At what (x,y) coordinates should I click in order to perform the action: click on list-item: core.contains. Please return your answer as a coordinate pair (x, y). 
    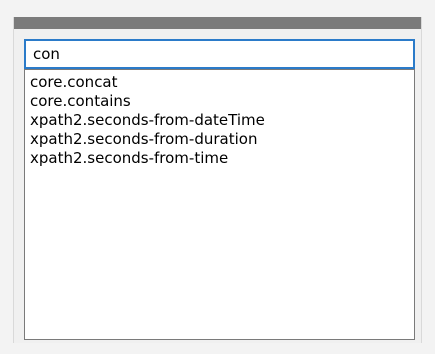
    Looking at the image, I should click on (222, 101).